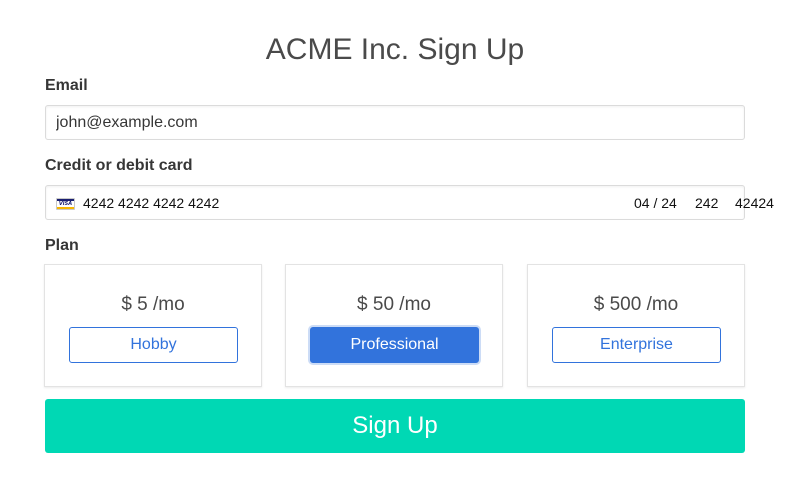  Describe the element at coordinates (153, 345) in the screenshot. I see `hobby-plan-button: Hobby` at that location.